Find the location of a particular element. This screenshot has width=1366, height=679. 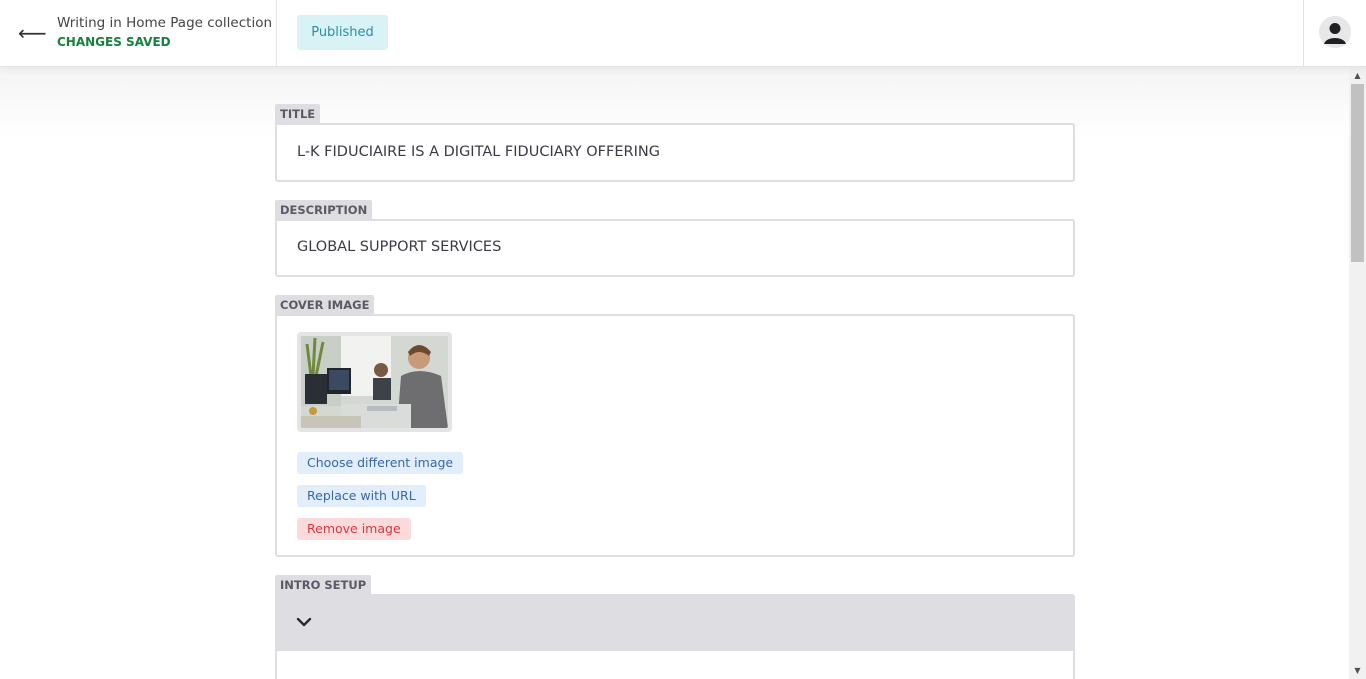

description-value: GLOBAL SUPPORT SERVICES is located at coordinates (399, 247).